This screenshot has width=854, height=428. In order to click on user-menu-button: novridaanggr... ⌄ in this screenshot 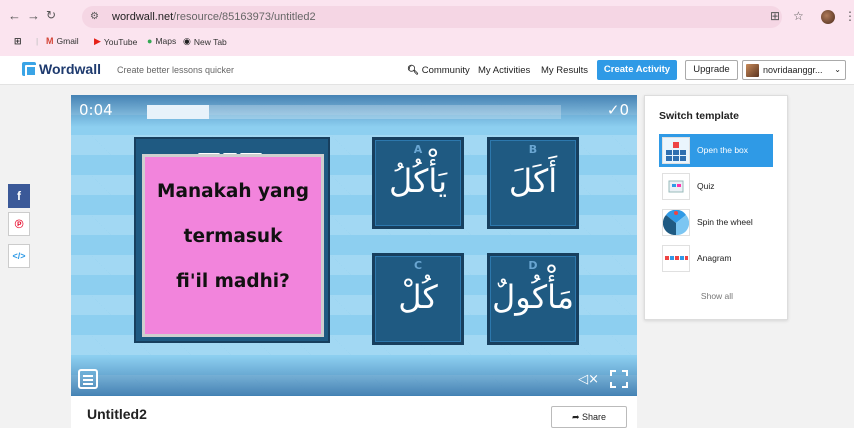, I will do `click(794, 70)`.